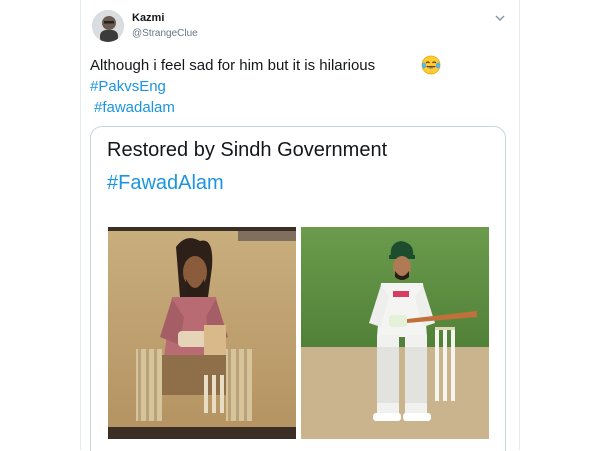 The image size is (600, 451). I want to click on hashtag-link: #fawadalam, so click(134, 108).